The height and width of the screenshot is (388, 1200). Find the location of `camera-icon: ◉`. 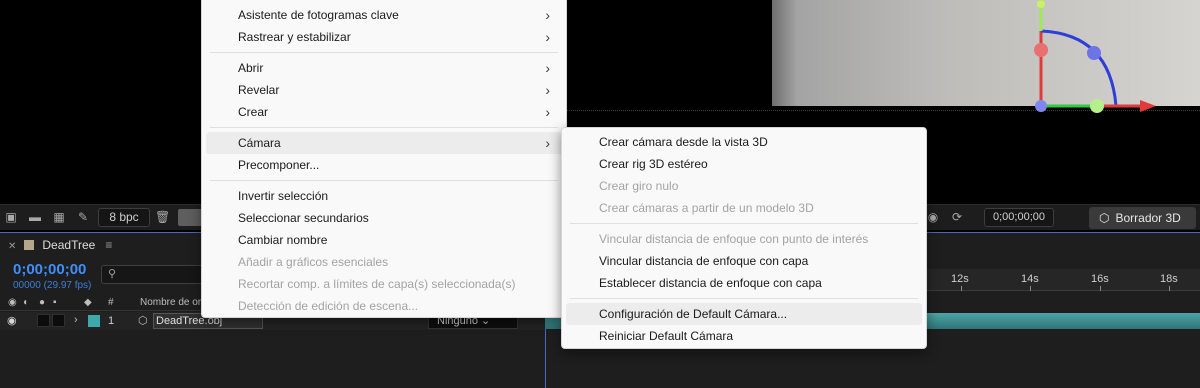

camera-icon: ◉ is located at coordinates (933, 217).